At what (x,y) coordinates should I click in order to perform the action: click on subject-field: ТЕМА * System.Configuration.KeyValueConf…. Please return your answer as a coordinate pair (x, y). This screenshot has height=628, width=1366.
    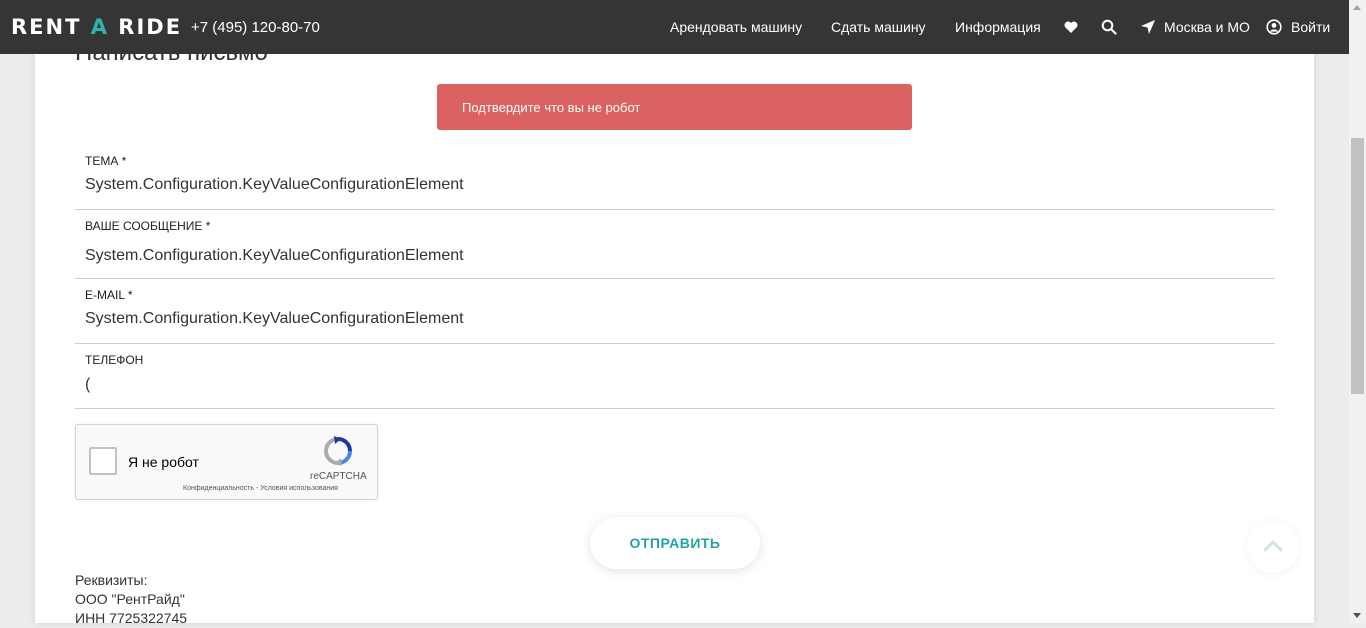
    Looking at the image, I should click on (675, 176).